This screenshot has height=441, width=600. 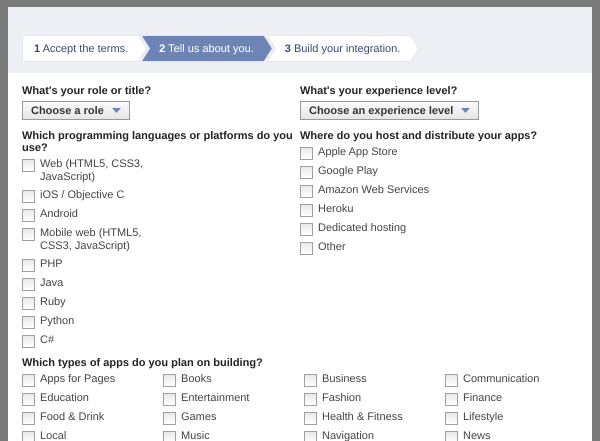 What do you see at coordinates (84, 48) in the screenshot?
I see `step-tab: 1 Accept the terms.` at bounding box center [84, 48].